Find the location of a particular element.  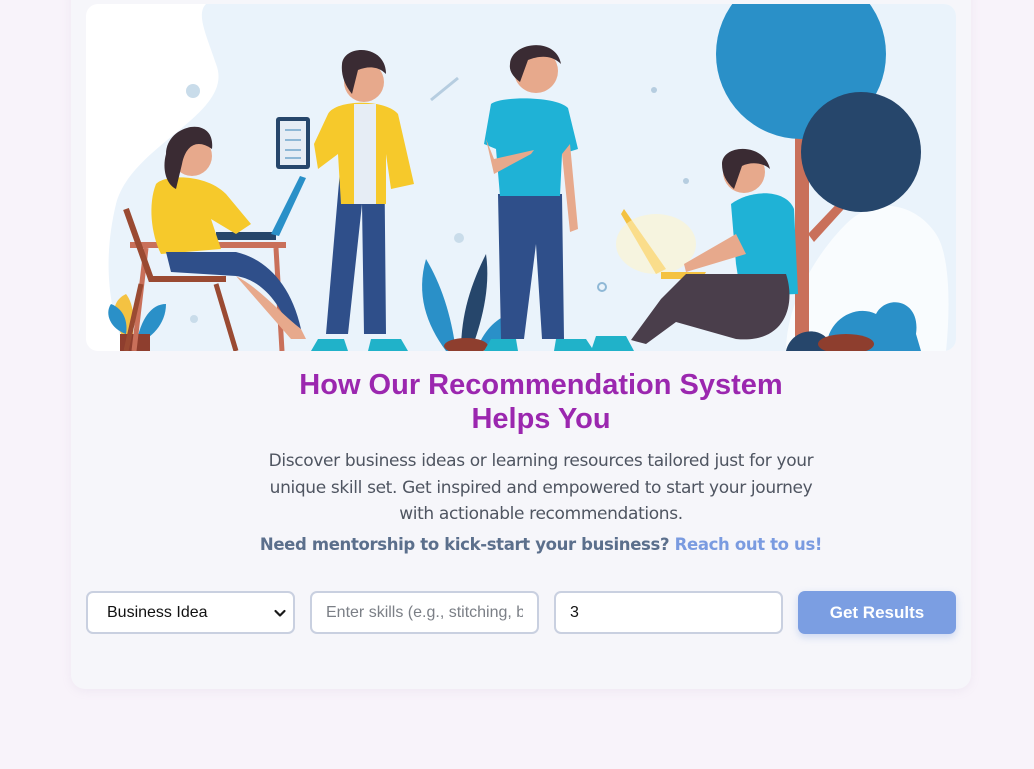

selected-type-value: Business Idea is located at coordinates (157, 612).